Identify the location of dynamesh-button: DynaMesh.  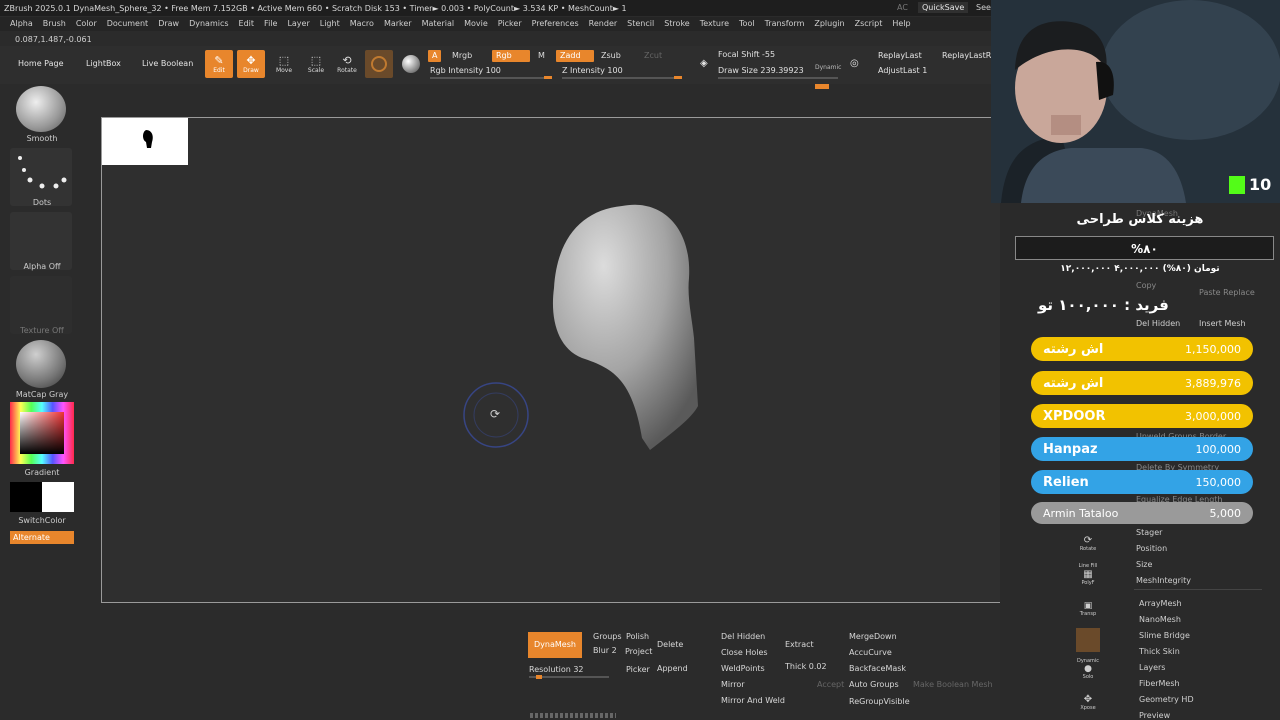
(555, 645).